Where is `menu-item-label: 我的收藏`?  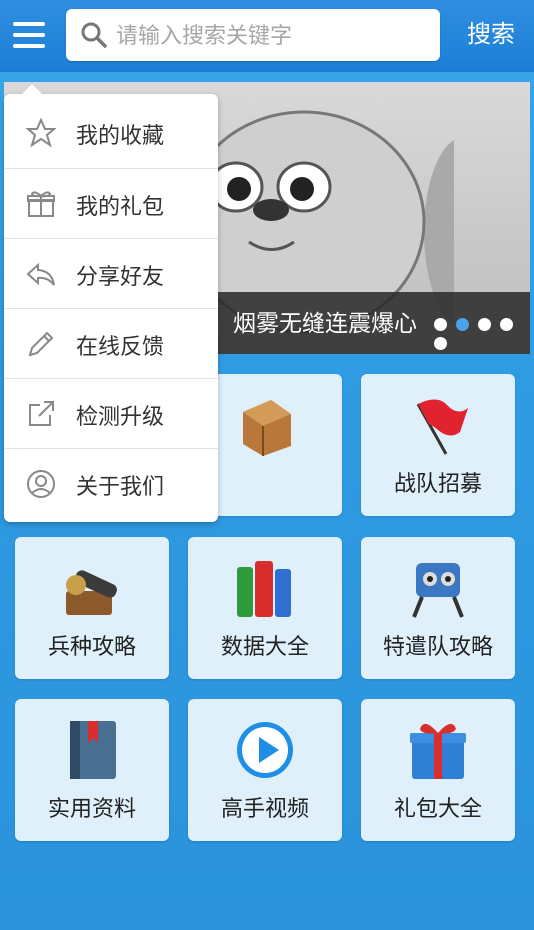
menu-item-label: 我的收藏 is located at coordinates (120, 136).